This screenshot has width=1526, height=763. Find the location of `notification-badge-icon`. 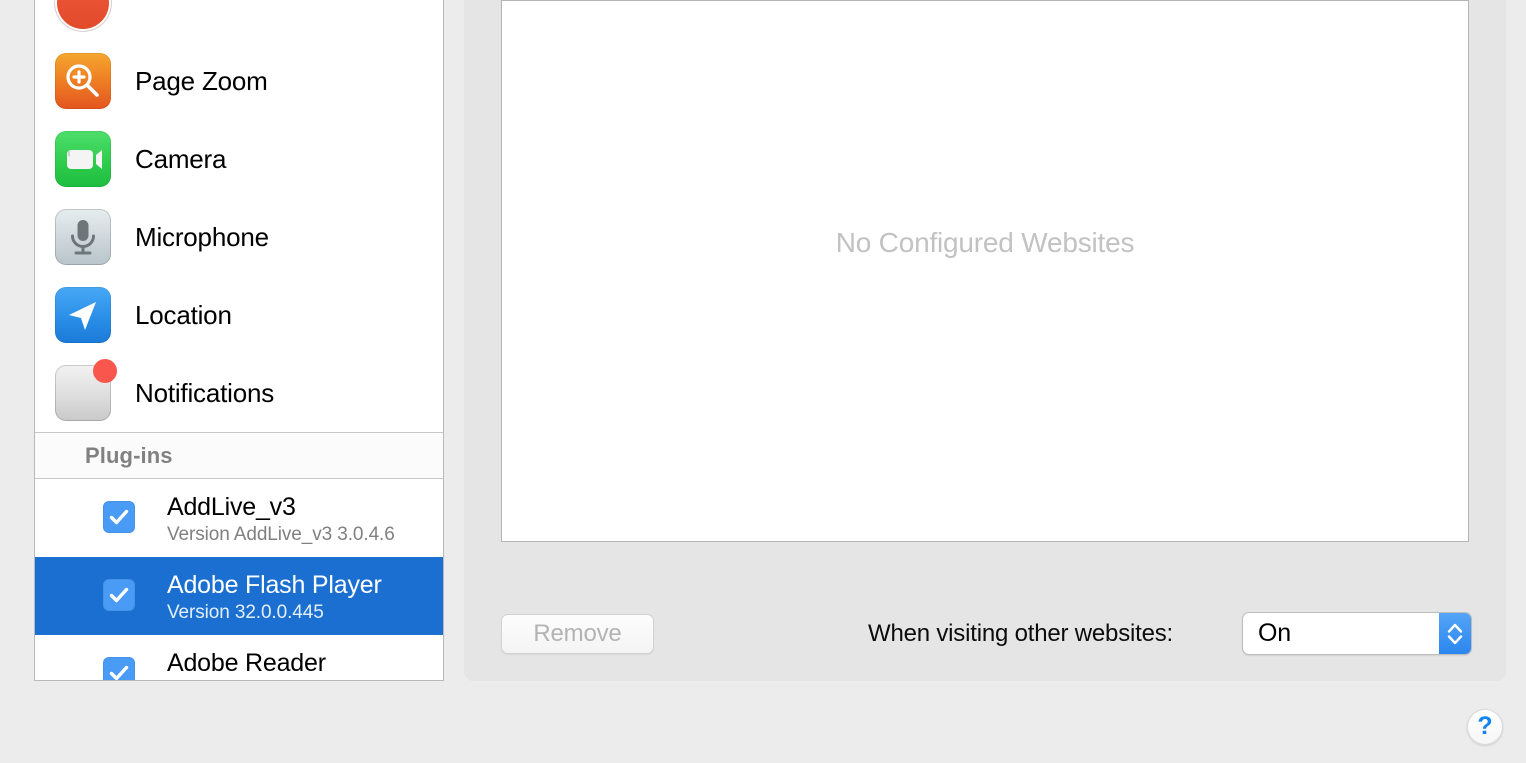

notification-badge-icon is located at coordinates (86, 390).